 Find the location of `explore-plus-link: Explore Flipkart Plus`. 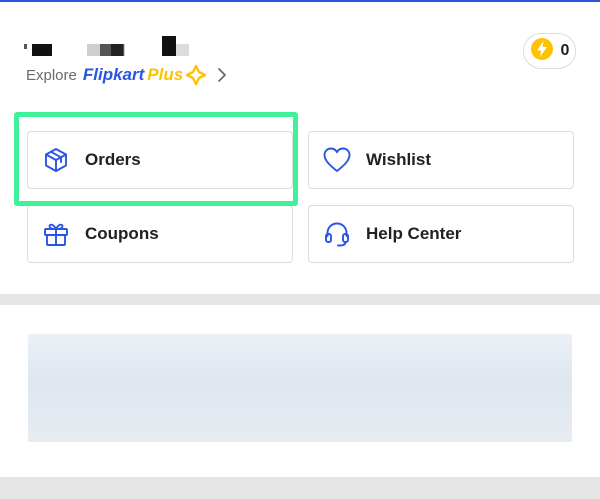

explore-plus-link: Explore Flipkart Plus is located at coordinates (126, 75).